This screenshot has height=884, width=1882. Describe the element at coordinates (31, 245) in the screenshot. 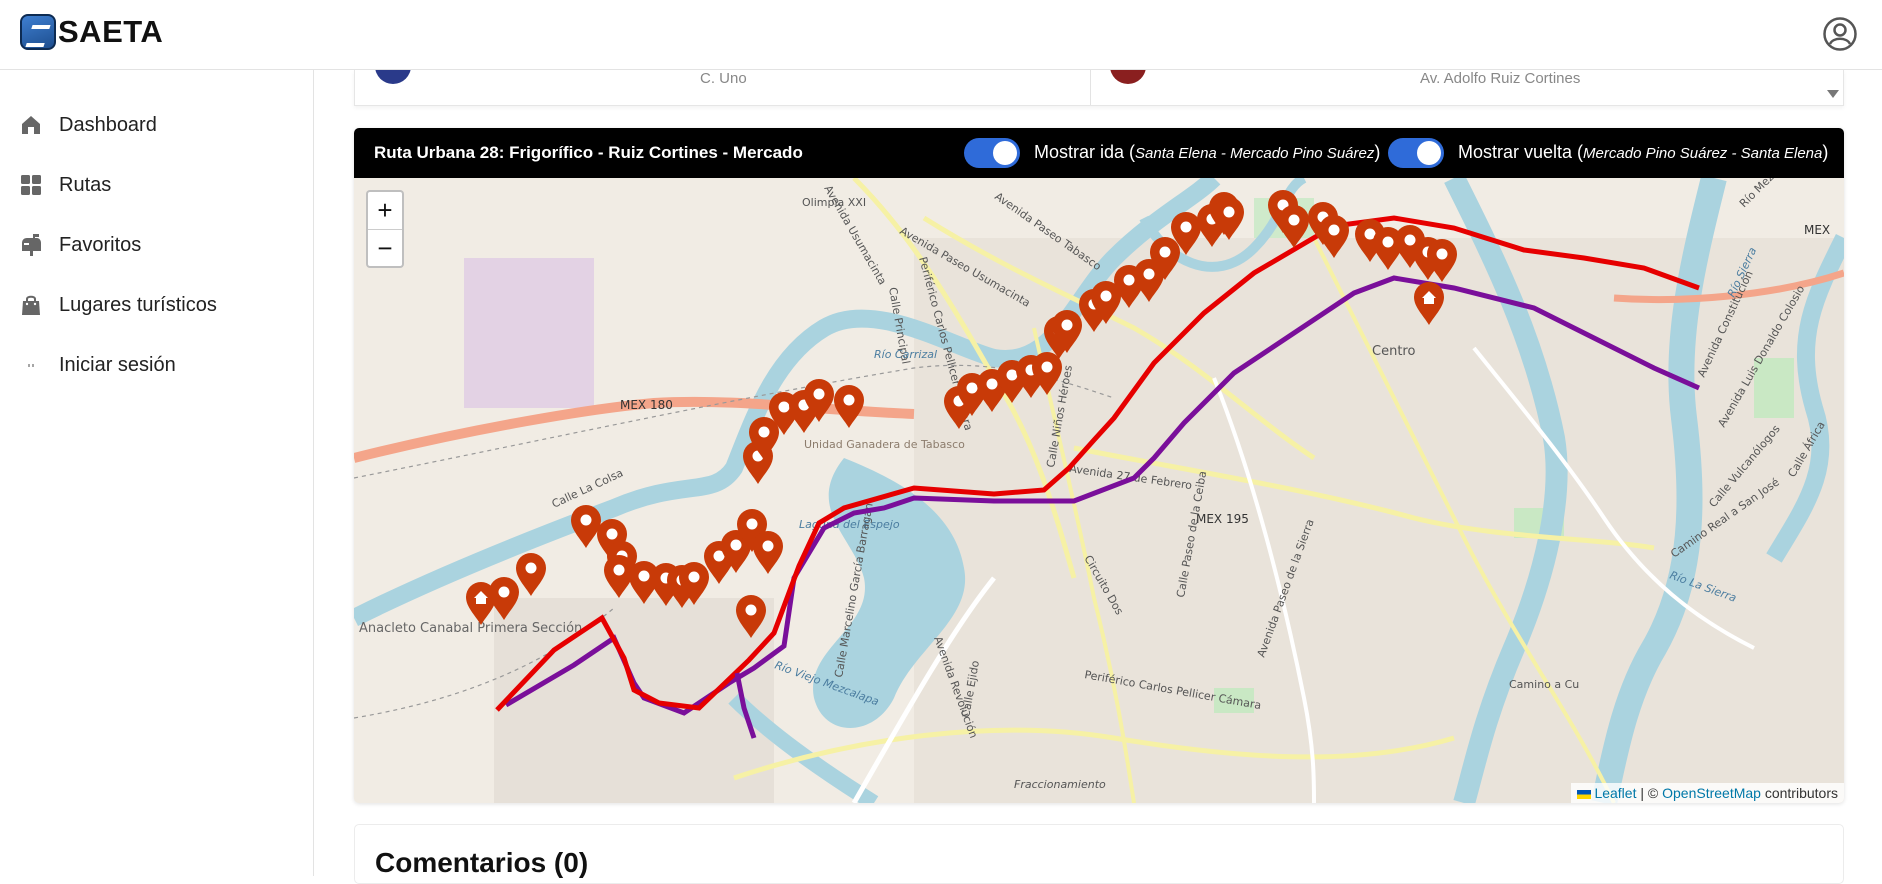

I see `mailbox-icon` at that location.